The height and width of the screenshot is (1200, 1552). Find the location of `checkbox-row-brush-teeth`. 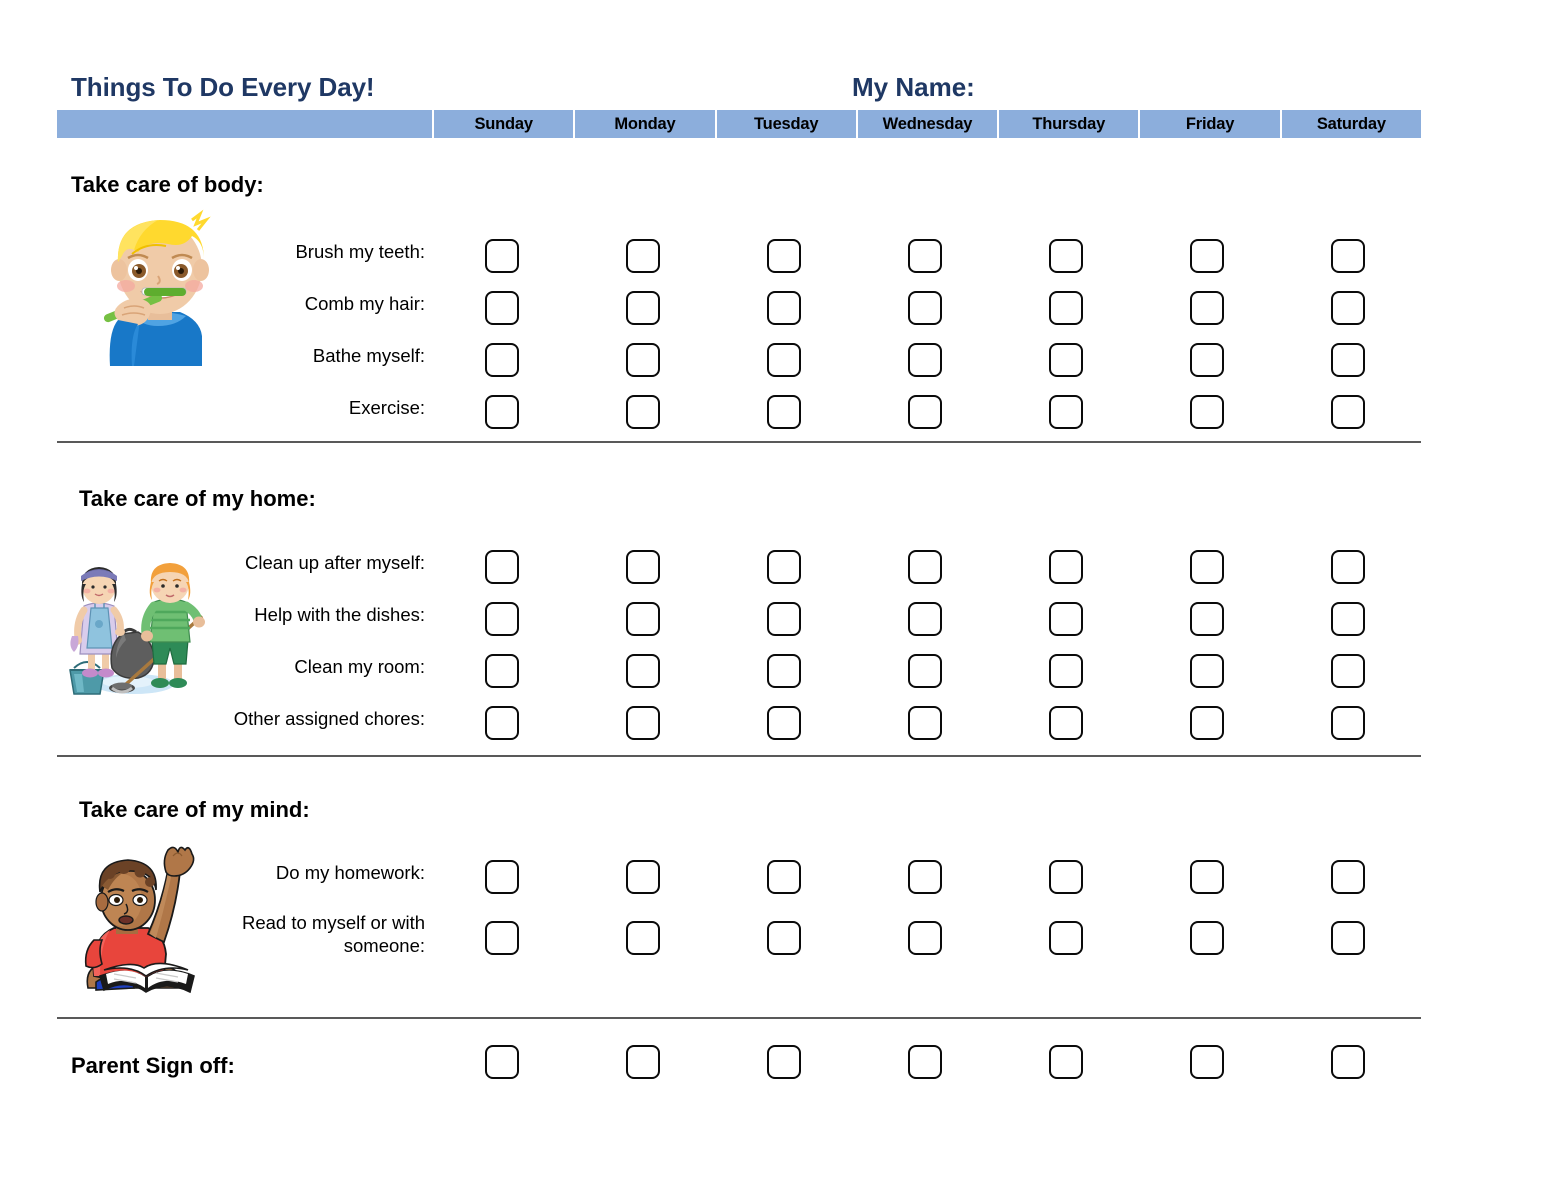

checkbox-row-brush-teeth is located at coordinates (925, 256).